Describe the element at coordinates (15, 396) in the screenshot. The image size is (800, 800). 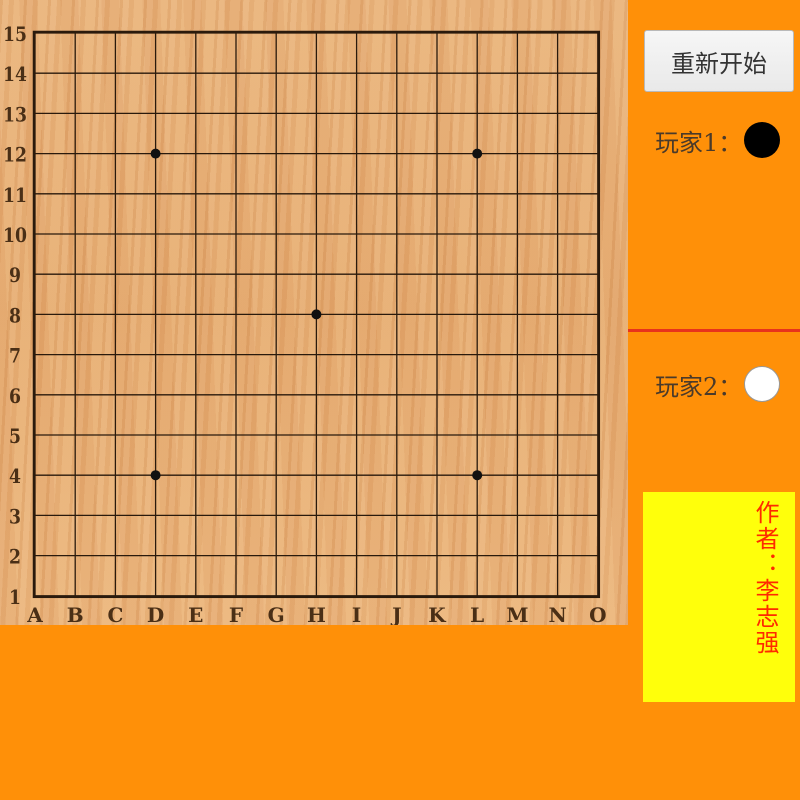
I see `row-label: 6` at that location.